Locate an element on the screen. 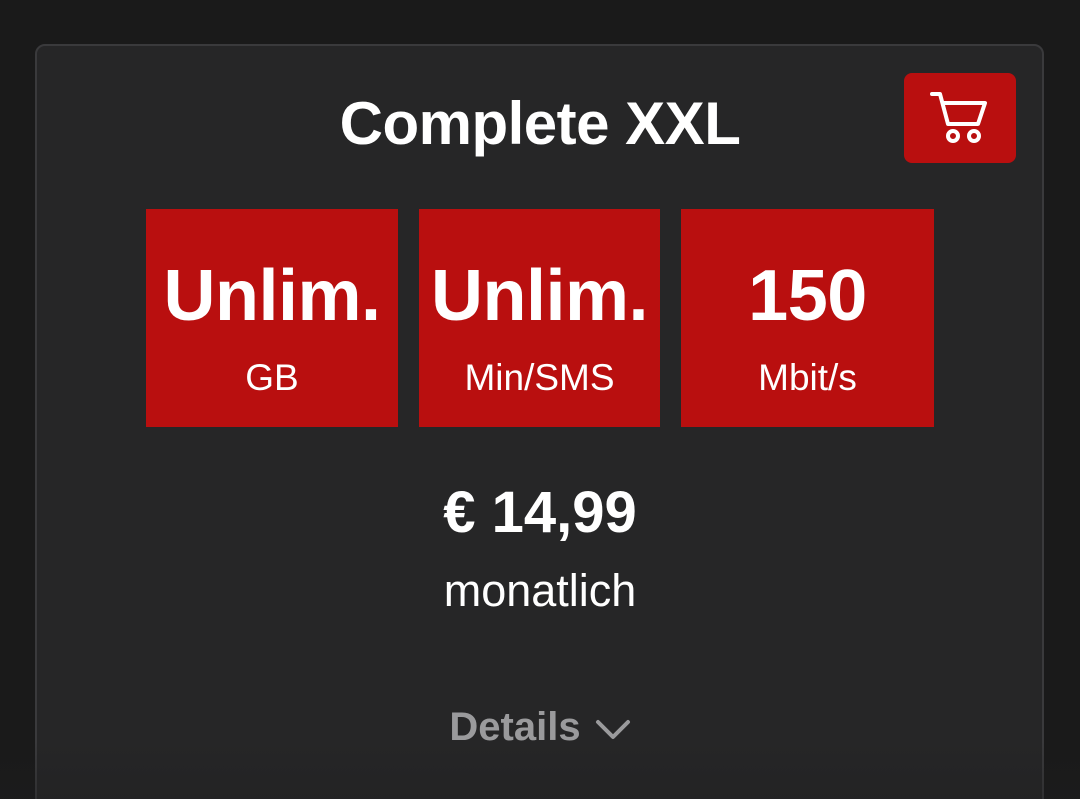  chevron-down-icon is located at coordinates (613, 728).